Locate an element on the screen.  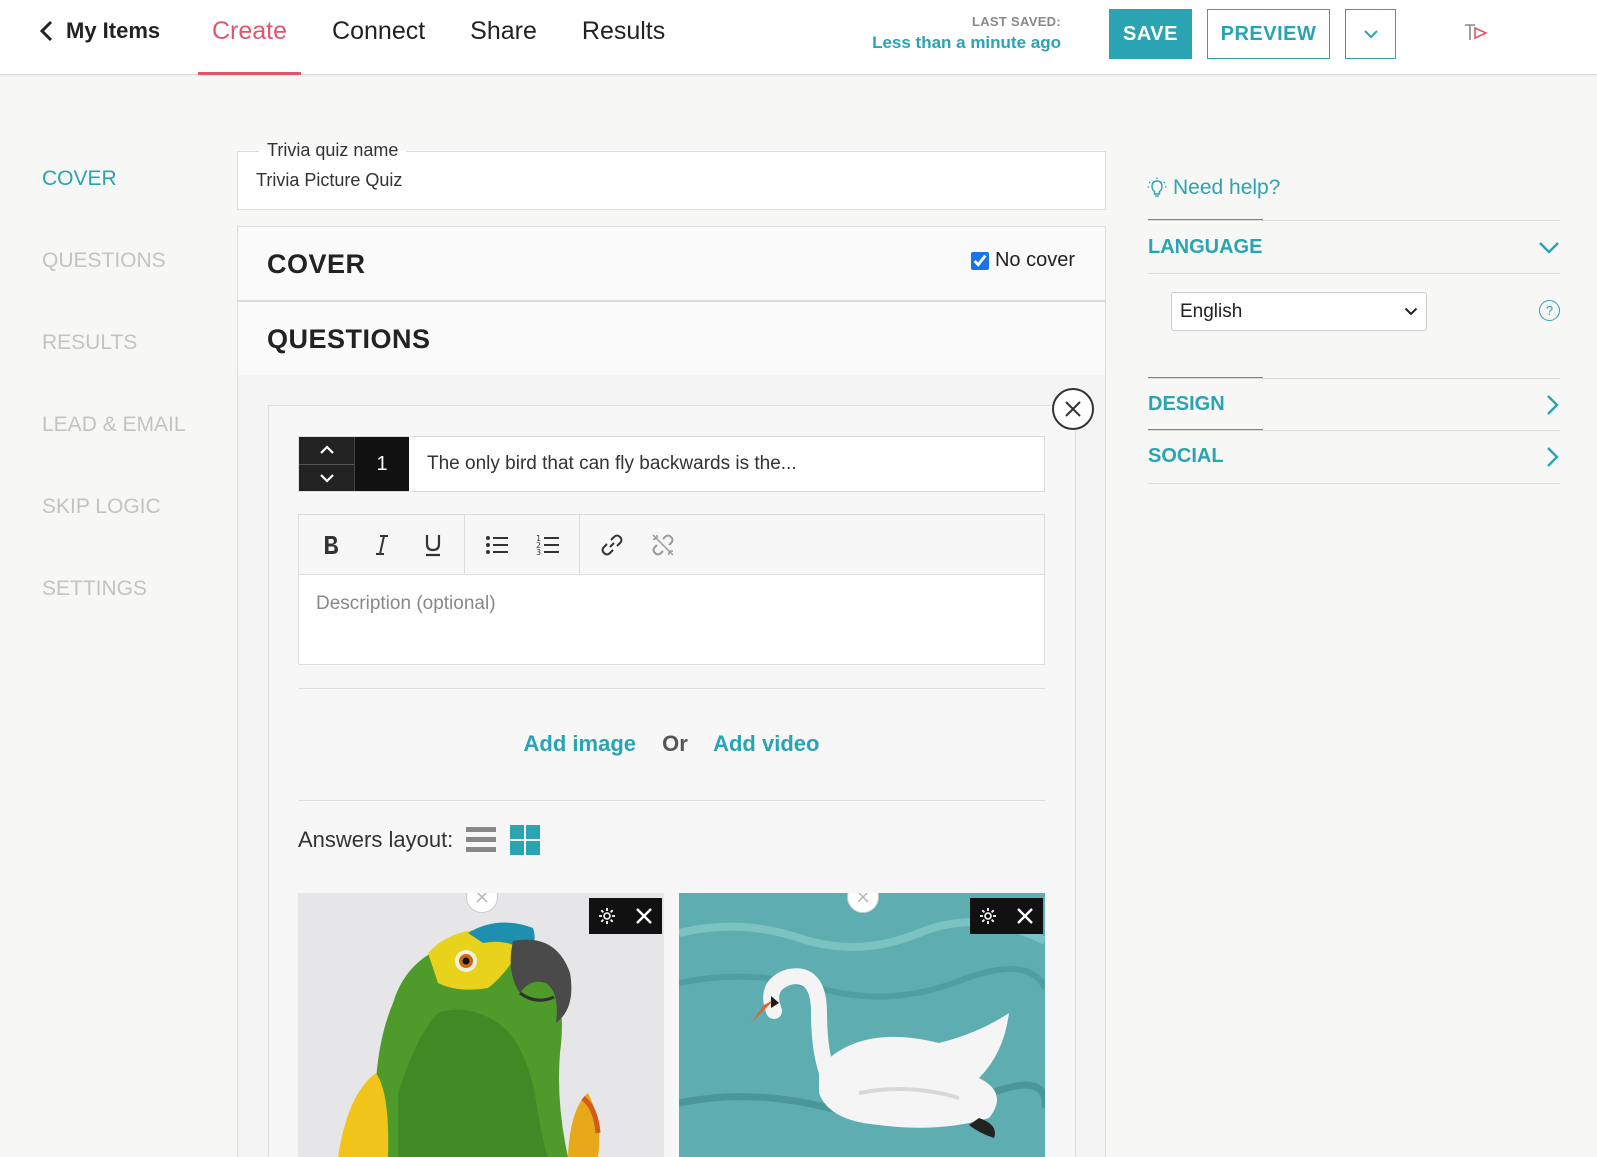
chevron-left-icon is located at coordinates (46, 31).